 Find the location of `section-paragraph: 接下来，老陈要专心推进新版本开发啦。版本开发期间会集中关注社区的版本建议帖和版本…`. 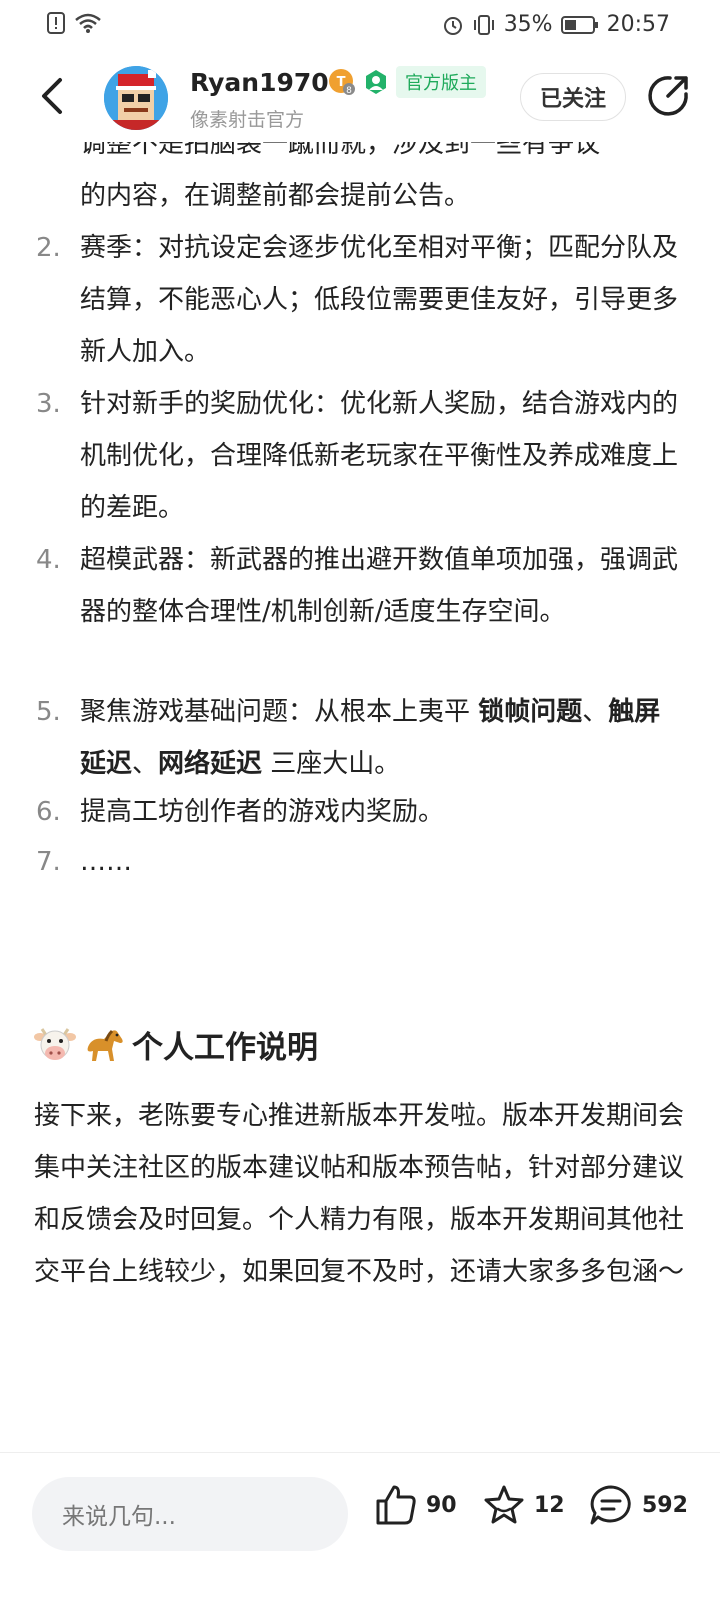

section-paragraph: 接下来，老陈要专心推进新版本开发啦。版本开发期间会集中关注社区的版本建议帖和版本… is located at coordinates (359, 1194).